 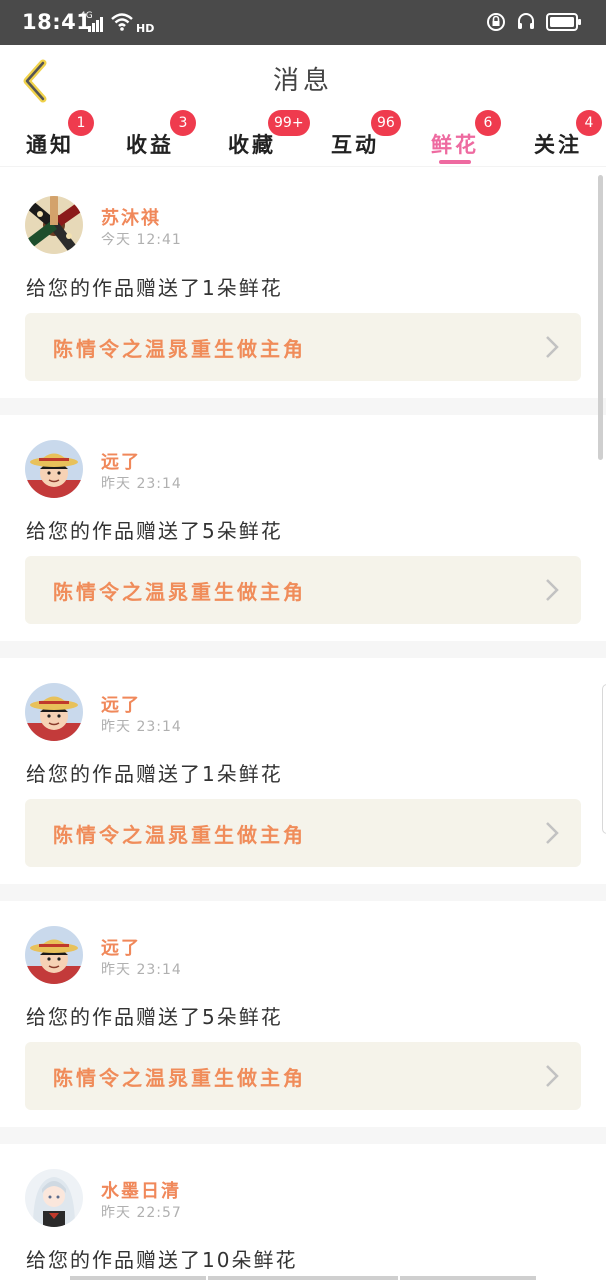 I want to click on unread-badge: 1, so click(x=81, y=123).